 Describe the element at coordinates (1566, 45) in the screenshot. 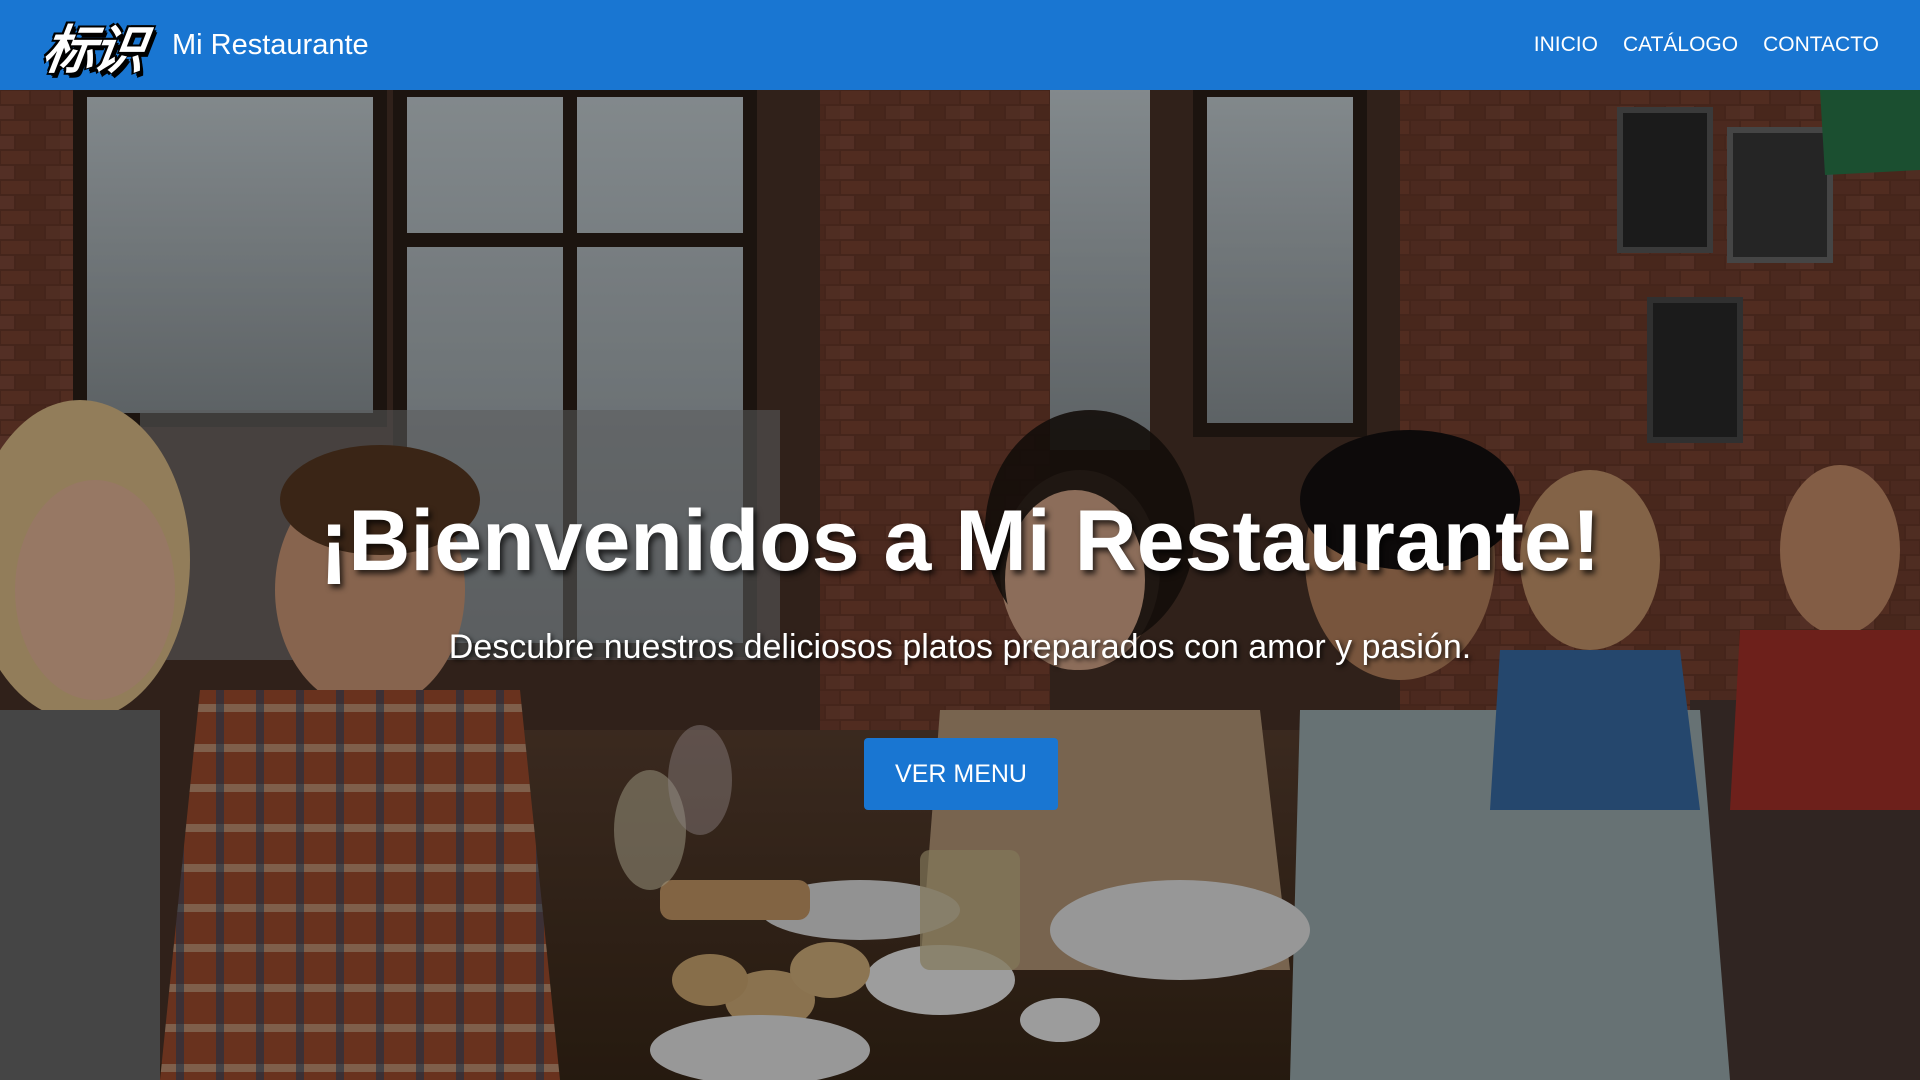

I see `nav-link-inicio: INICIO` at that location.